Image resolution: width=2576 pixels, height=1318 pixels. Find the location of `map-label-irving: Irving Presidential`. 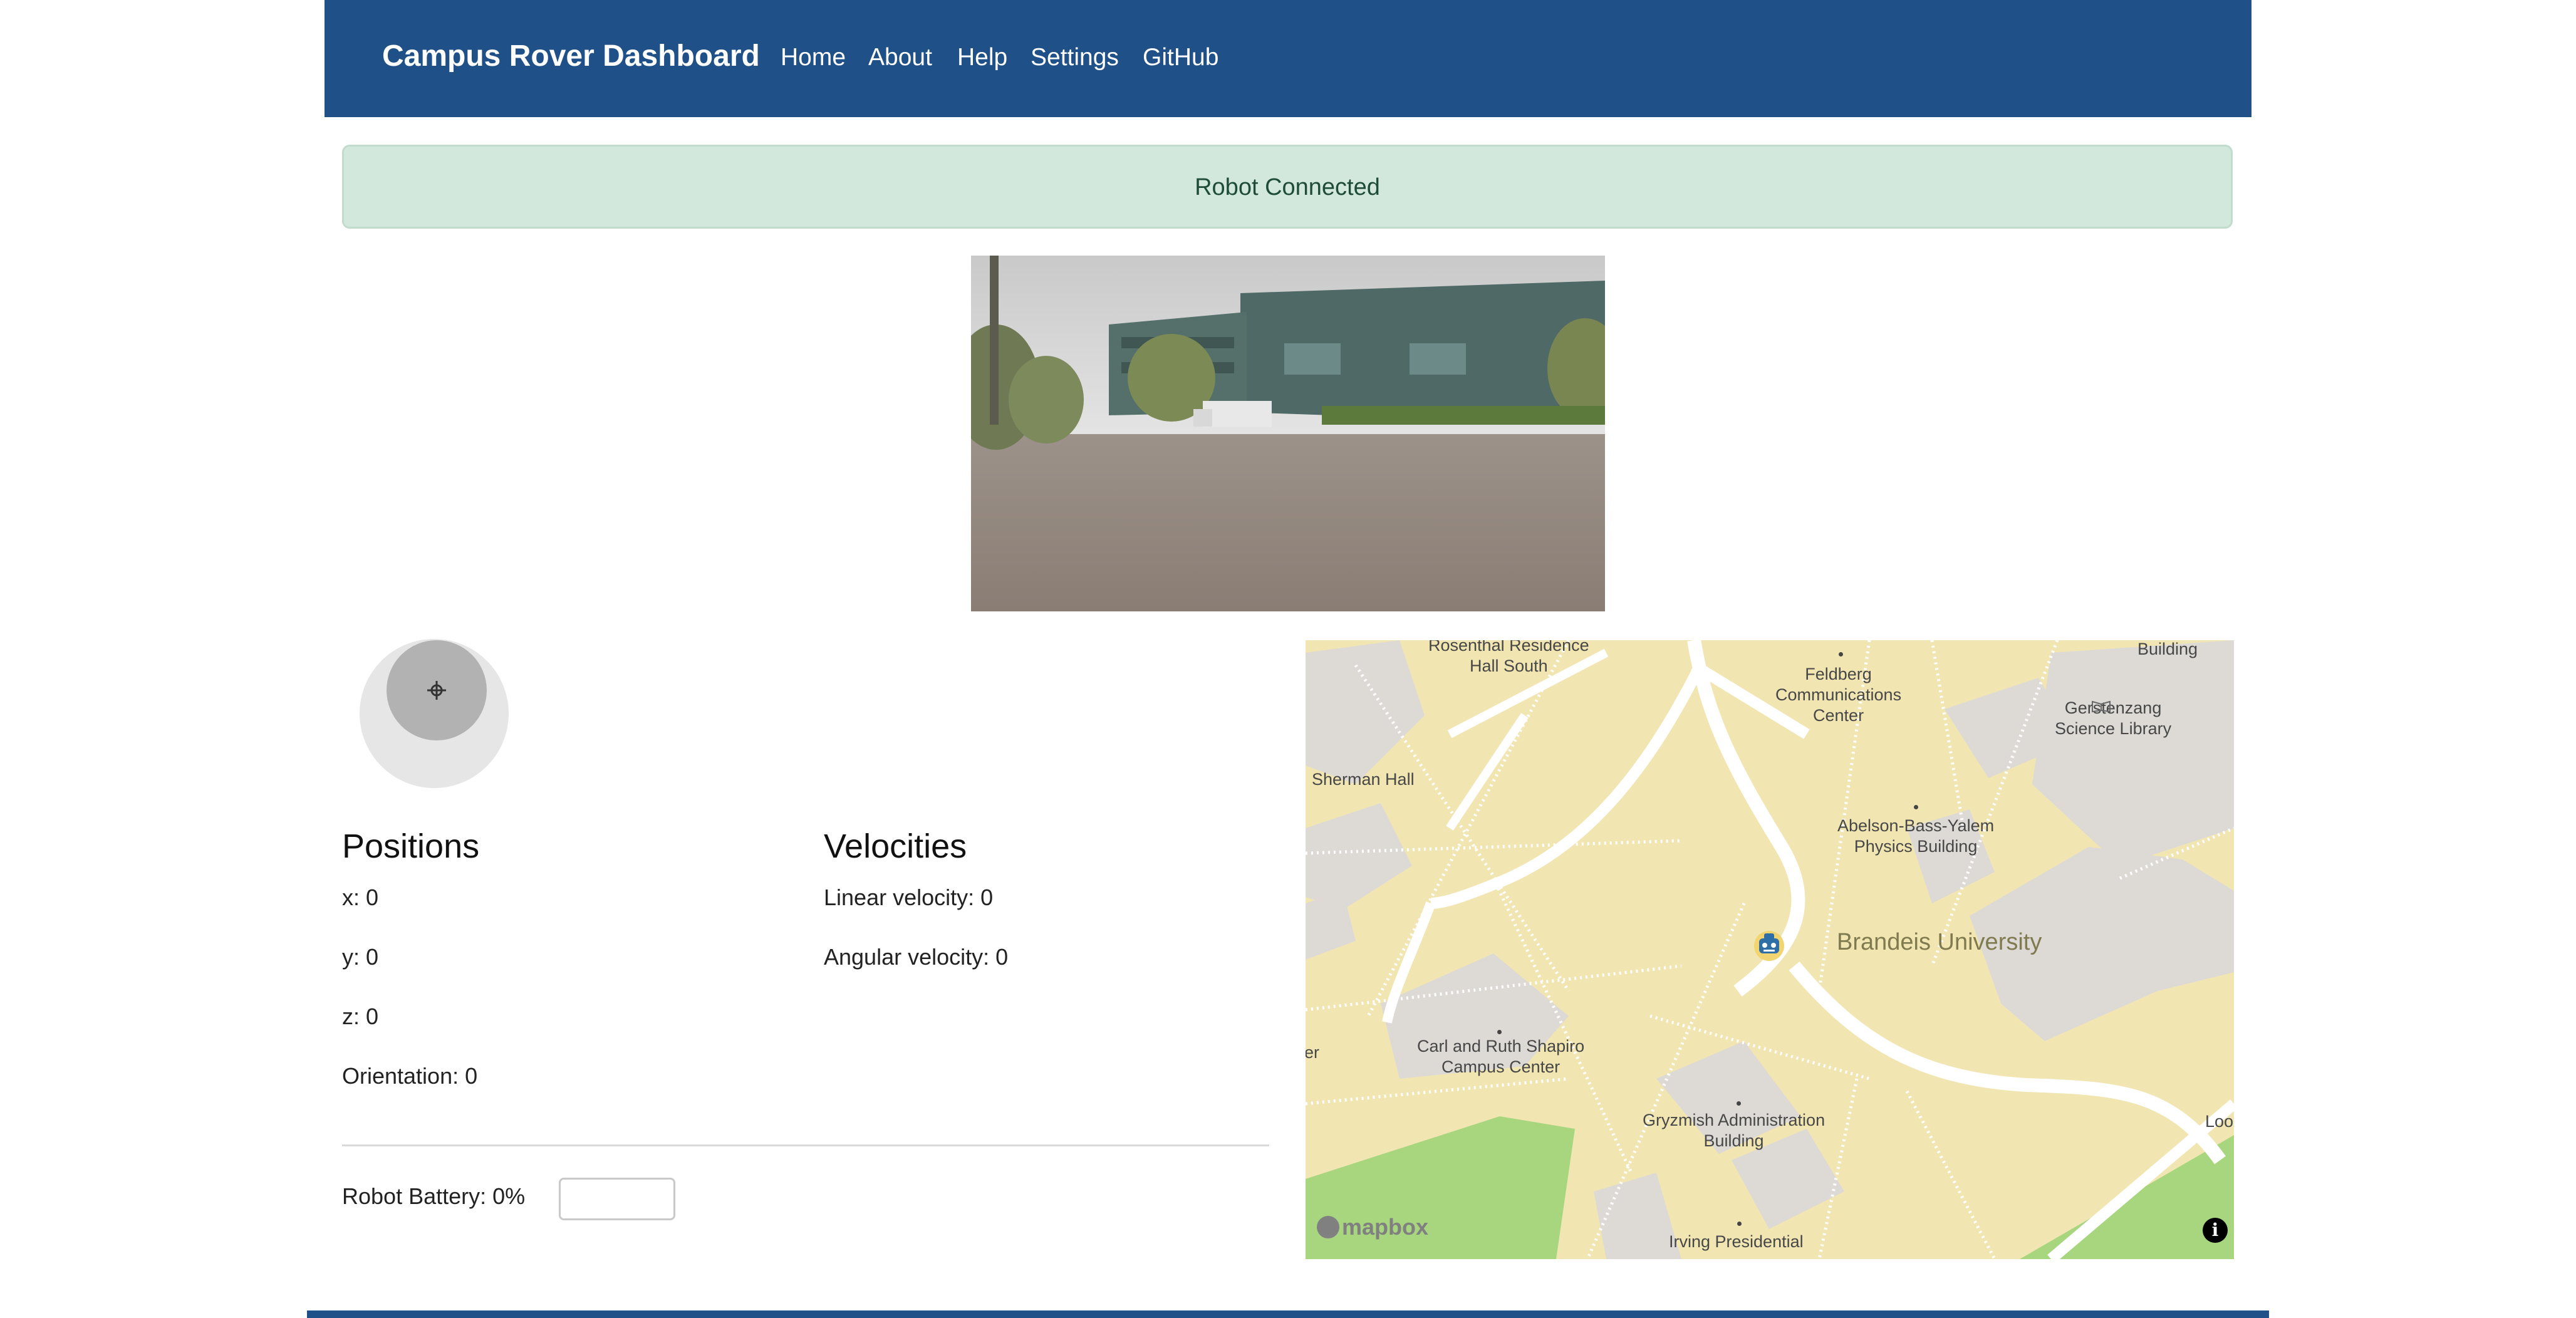

map-label-irving: Irving Presidential is located at coordinates (1736, 1241).